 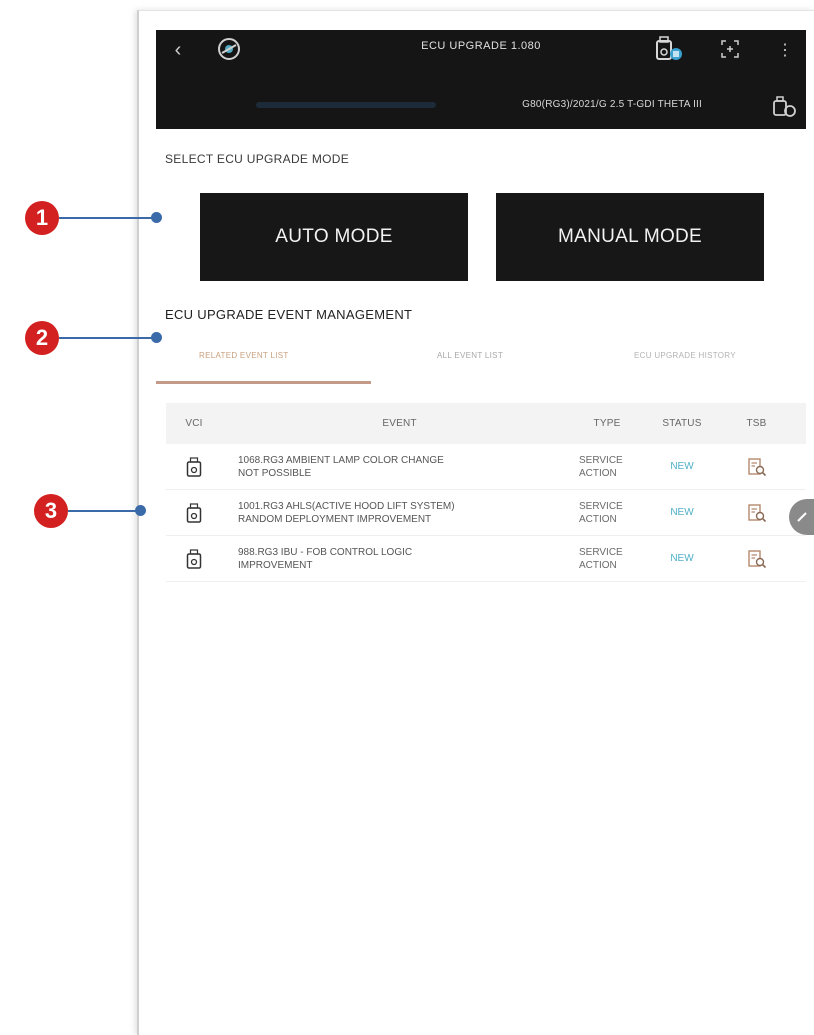 What do you see at coordinates (756, 423) in the screenshot?
I see `column-header-tsb: TSB` at bounding box center [756, 423].